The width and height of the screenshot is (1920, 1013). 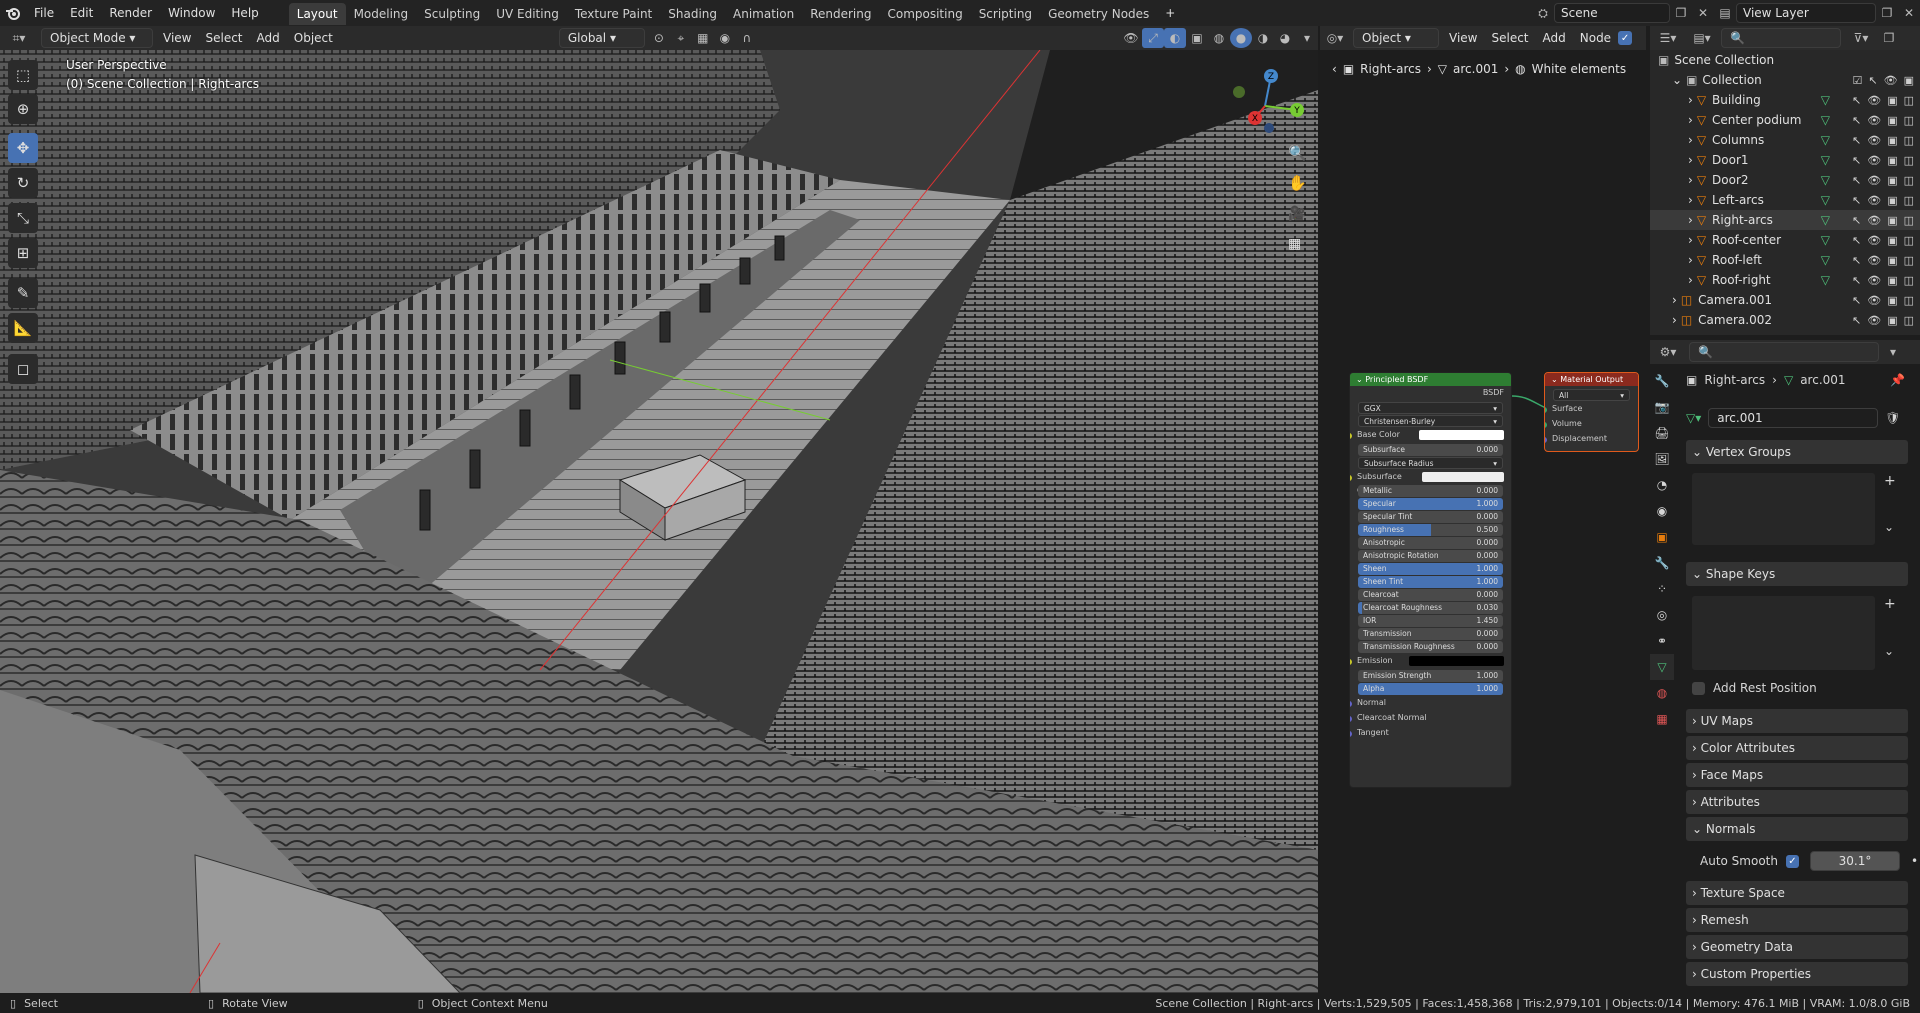 I want to click on properties-options-icon: ▾, so click(x=1893, y=352).